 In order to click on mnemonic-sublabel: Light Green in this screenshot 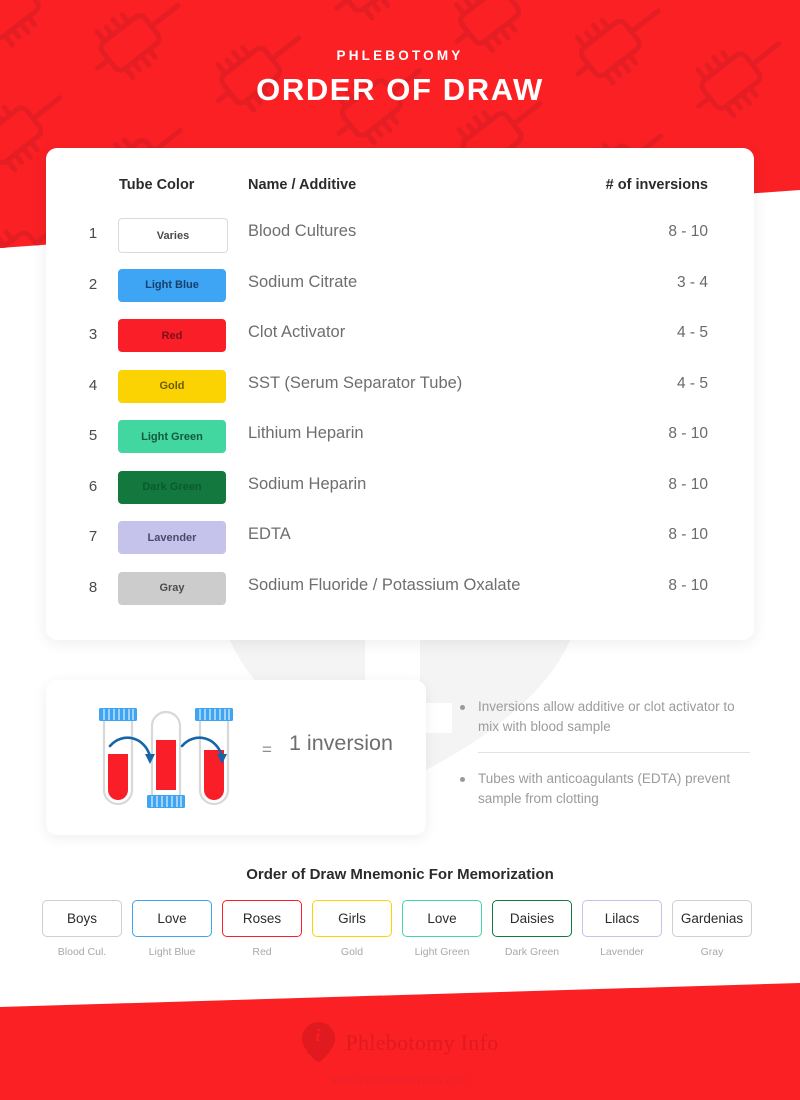, I will do `click(442, 952)`.